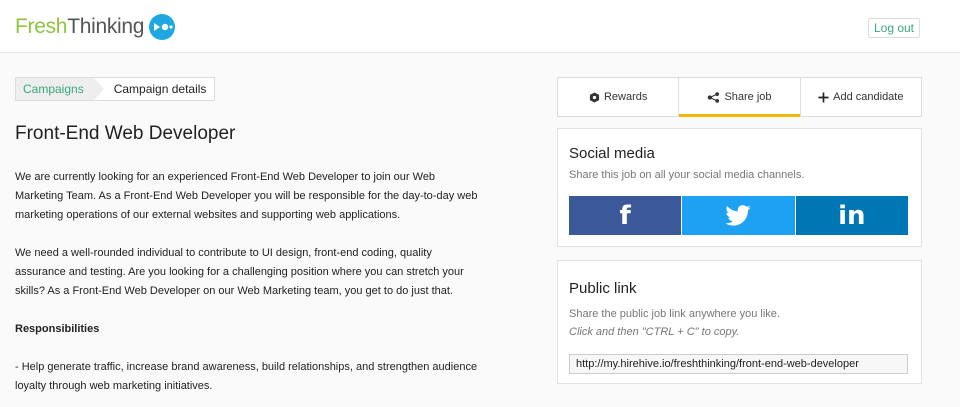 The width and height of the screenshot is (960, 407). What do you see at coordinates (625, 97) in the screenshot?
I see `tab-label: Rewards` at bounding box center [625, 97].